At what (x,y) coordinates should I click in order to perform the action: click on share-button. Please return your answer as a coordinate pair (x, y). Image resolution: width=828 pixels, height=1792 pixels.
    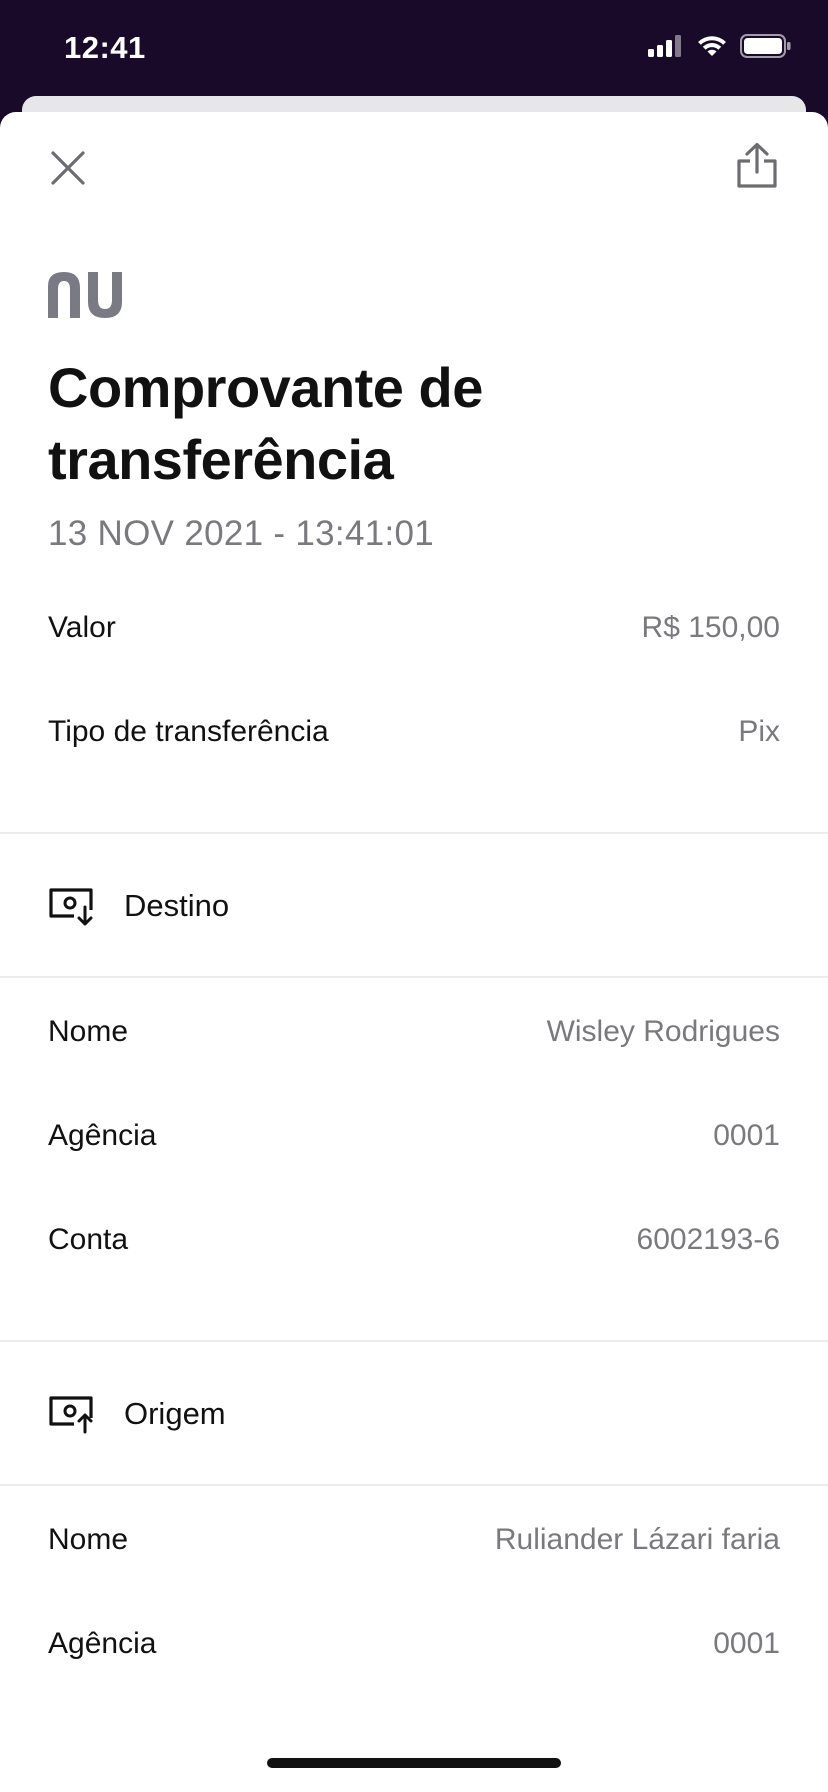
    Looking at the image, I should click on (757, 165).